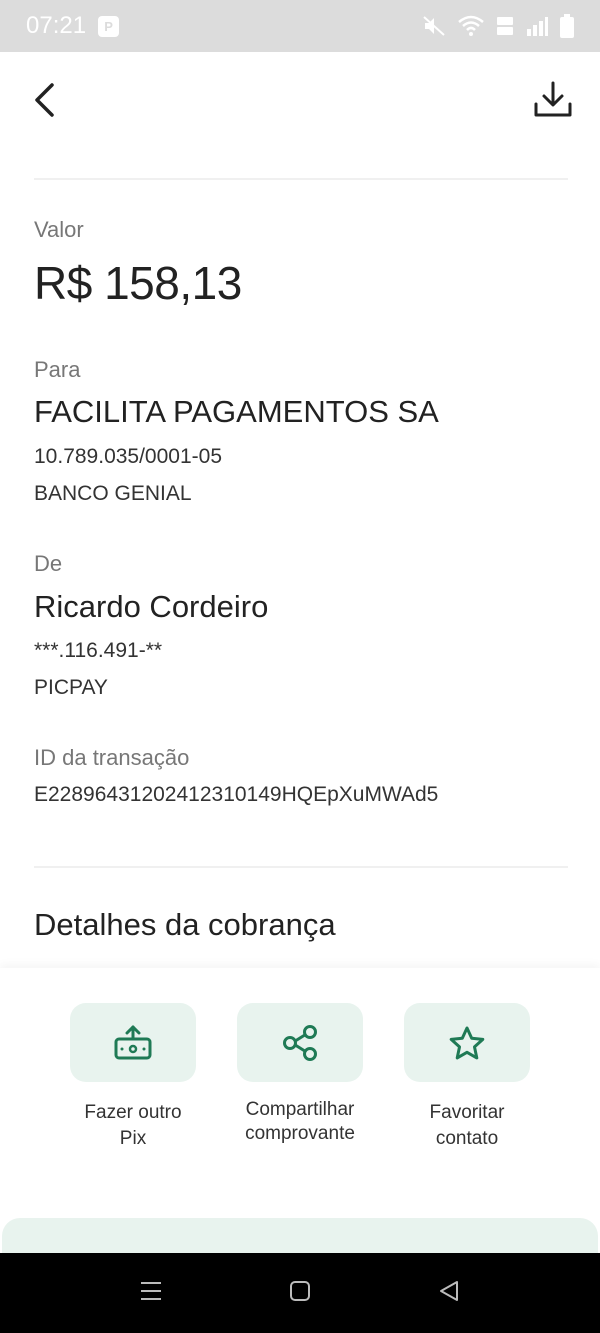 This screenshot has width=600, height=1333. I want to click on navigation-bar, so click(300, 1293).